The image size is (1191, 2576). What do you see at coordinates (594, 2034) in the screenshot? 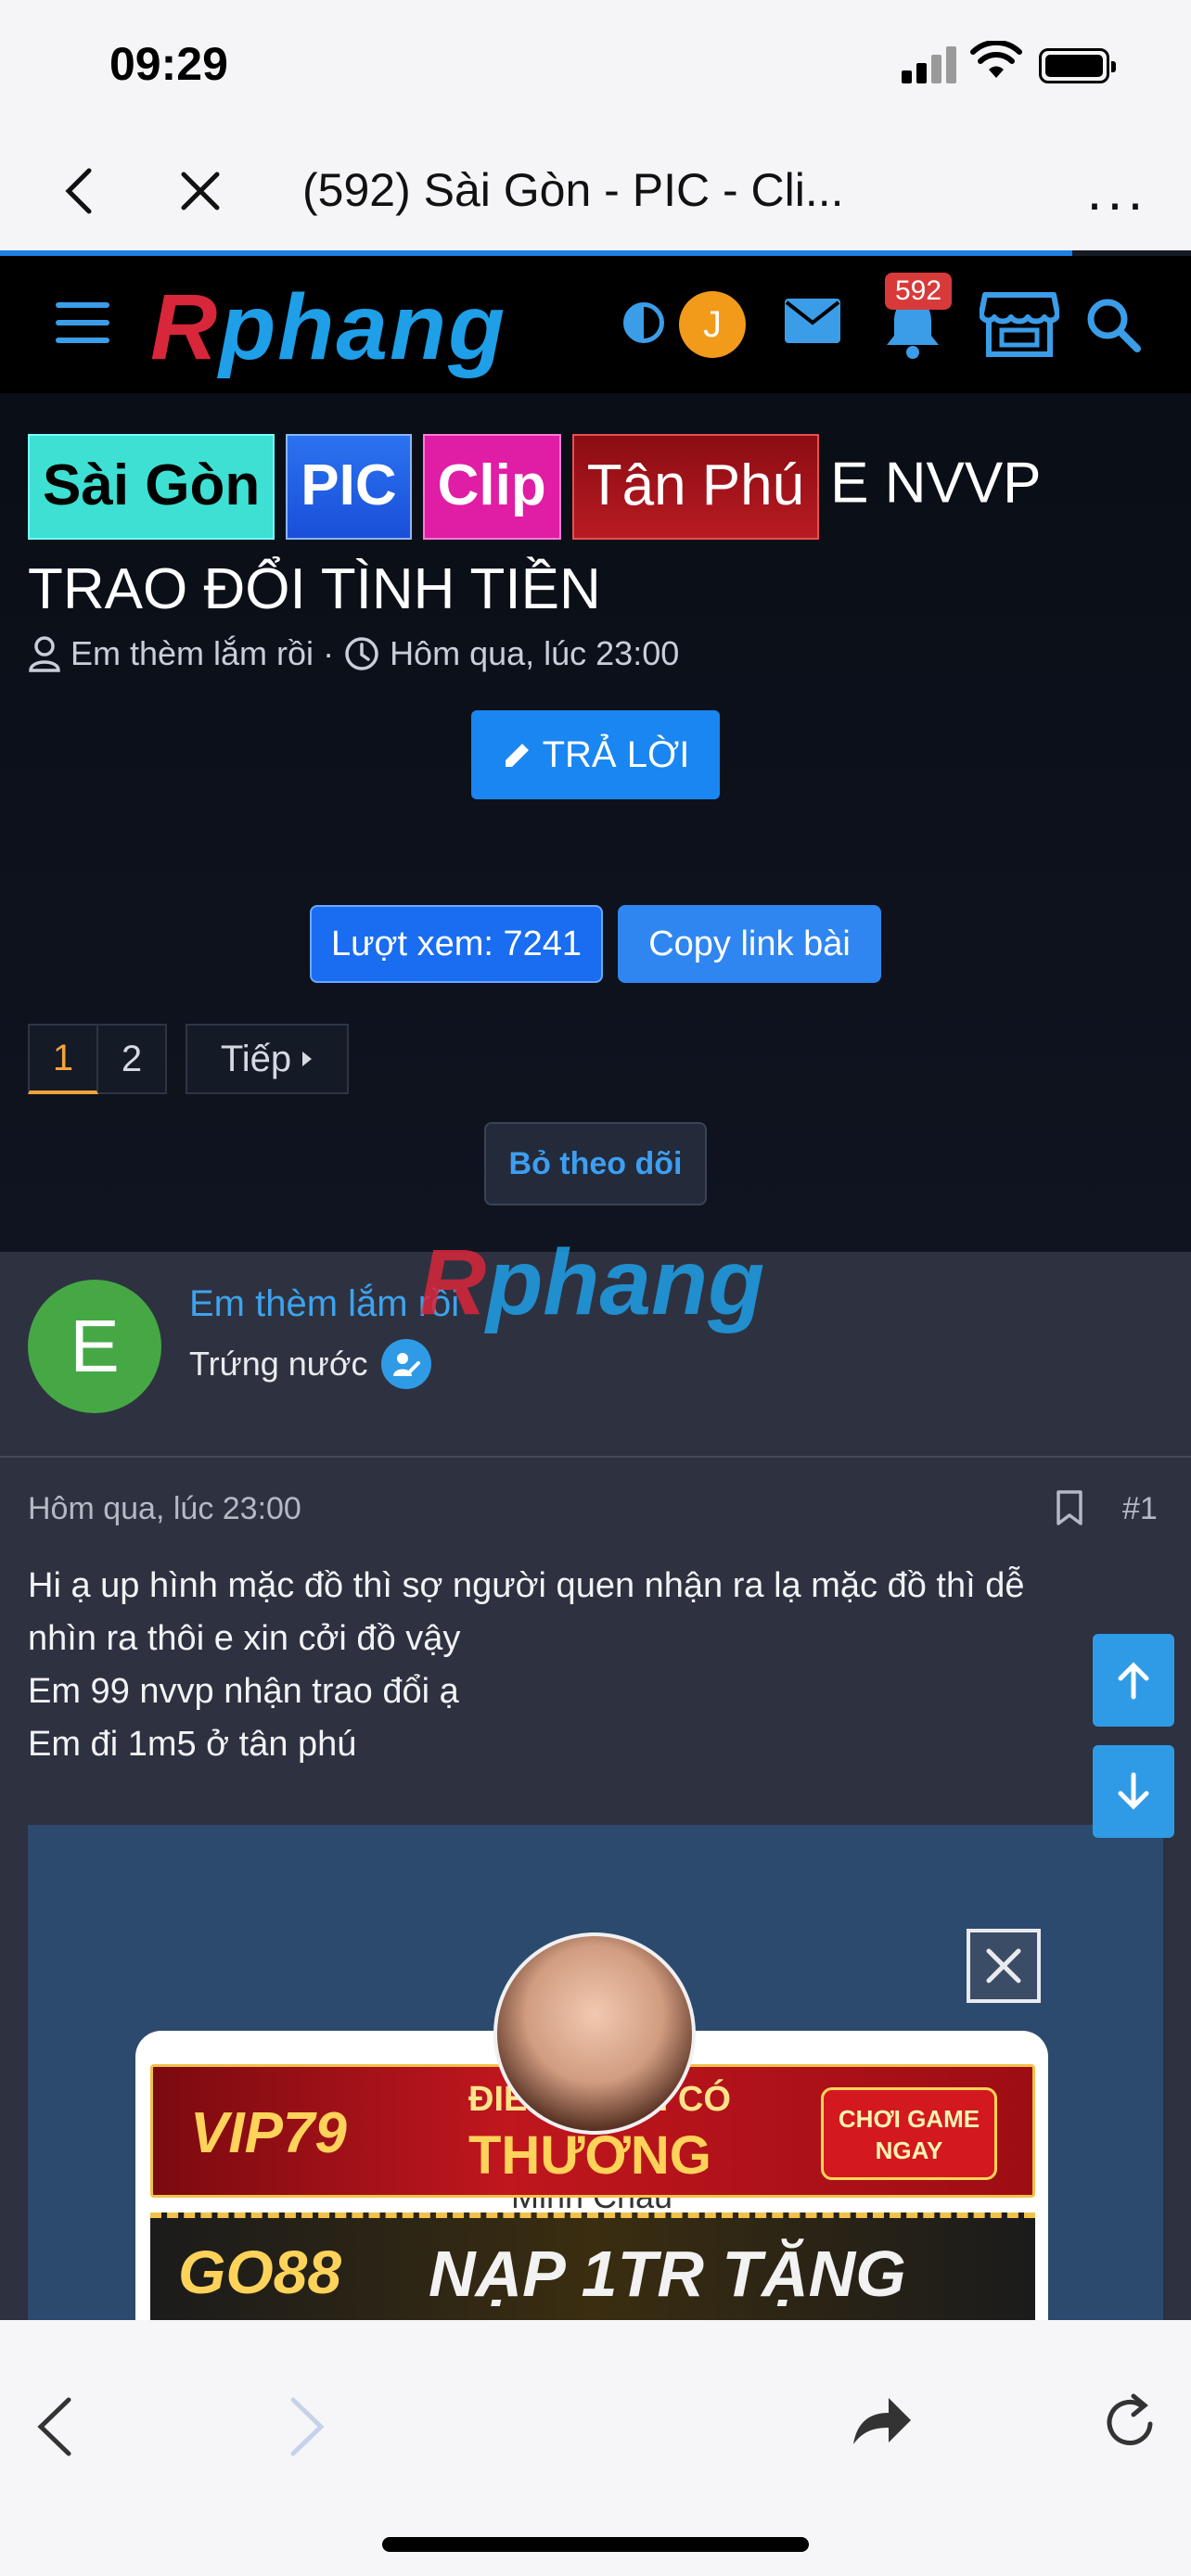
I see `ad-profile-avatar` at bounding box center [594, 2034].